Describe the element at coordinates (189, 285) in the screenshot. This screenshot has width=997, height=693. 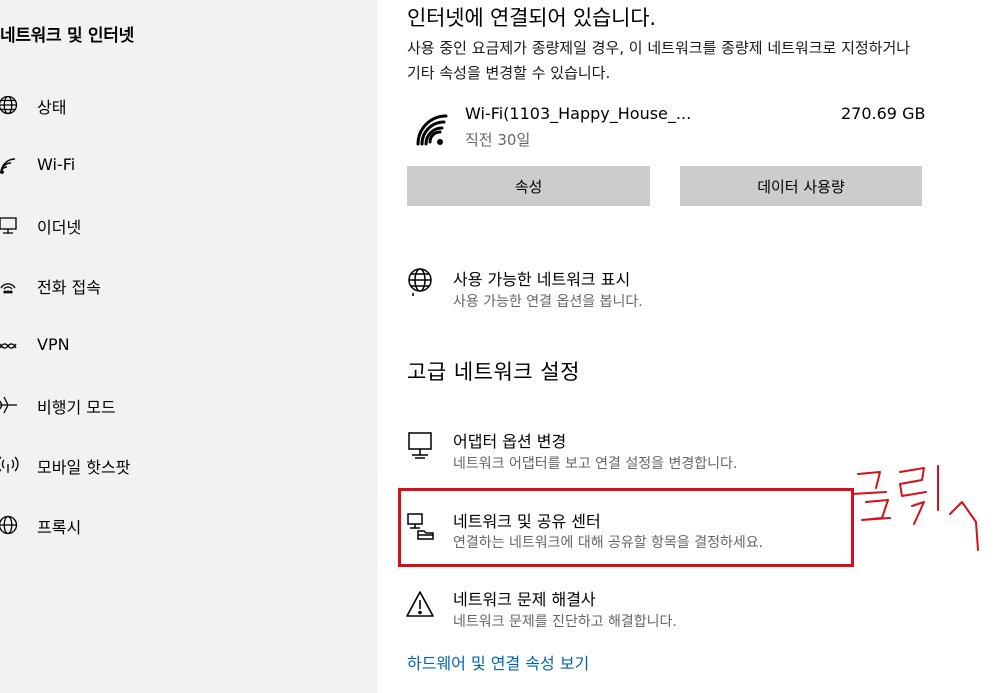
I see `sidebar-item-dialup: 전화 접속` at that location.